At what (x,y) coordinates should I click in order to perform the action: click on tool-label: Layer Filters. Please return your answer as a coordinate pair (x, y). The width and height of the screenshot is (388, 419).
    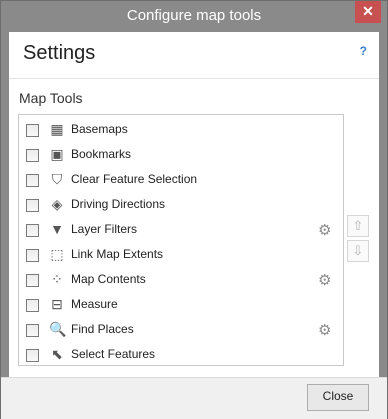
    Looking at the image, I should click on (104, 229).